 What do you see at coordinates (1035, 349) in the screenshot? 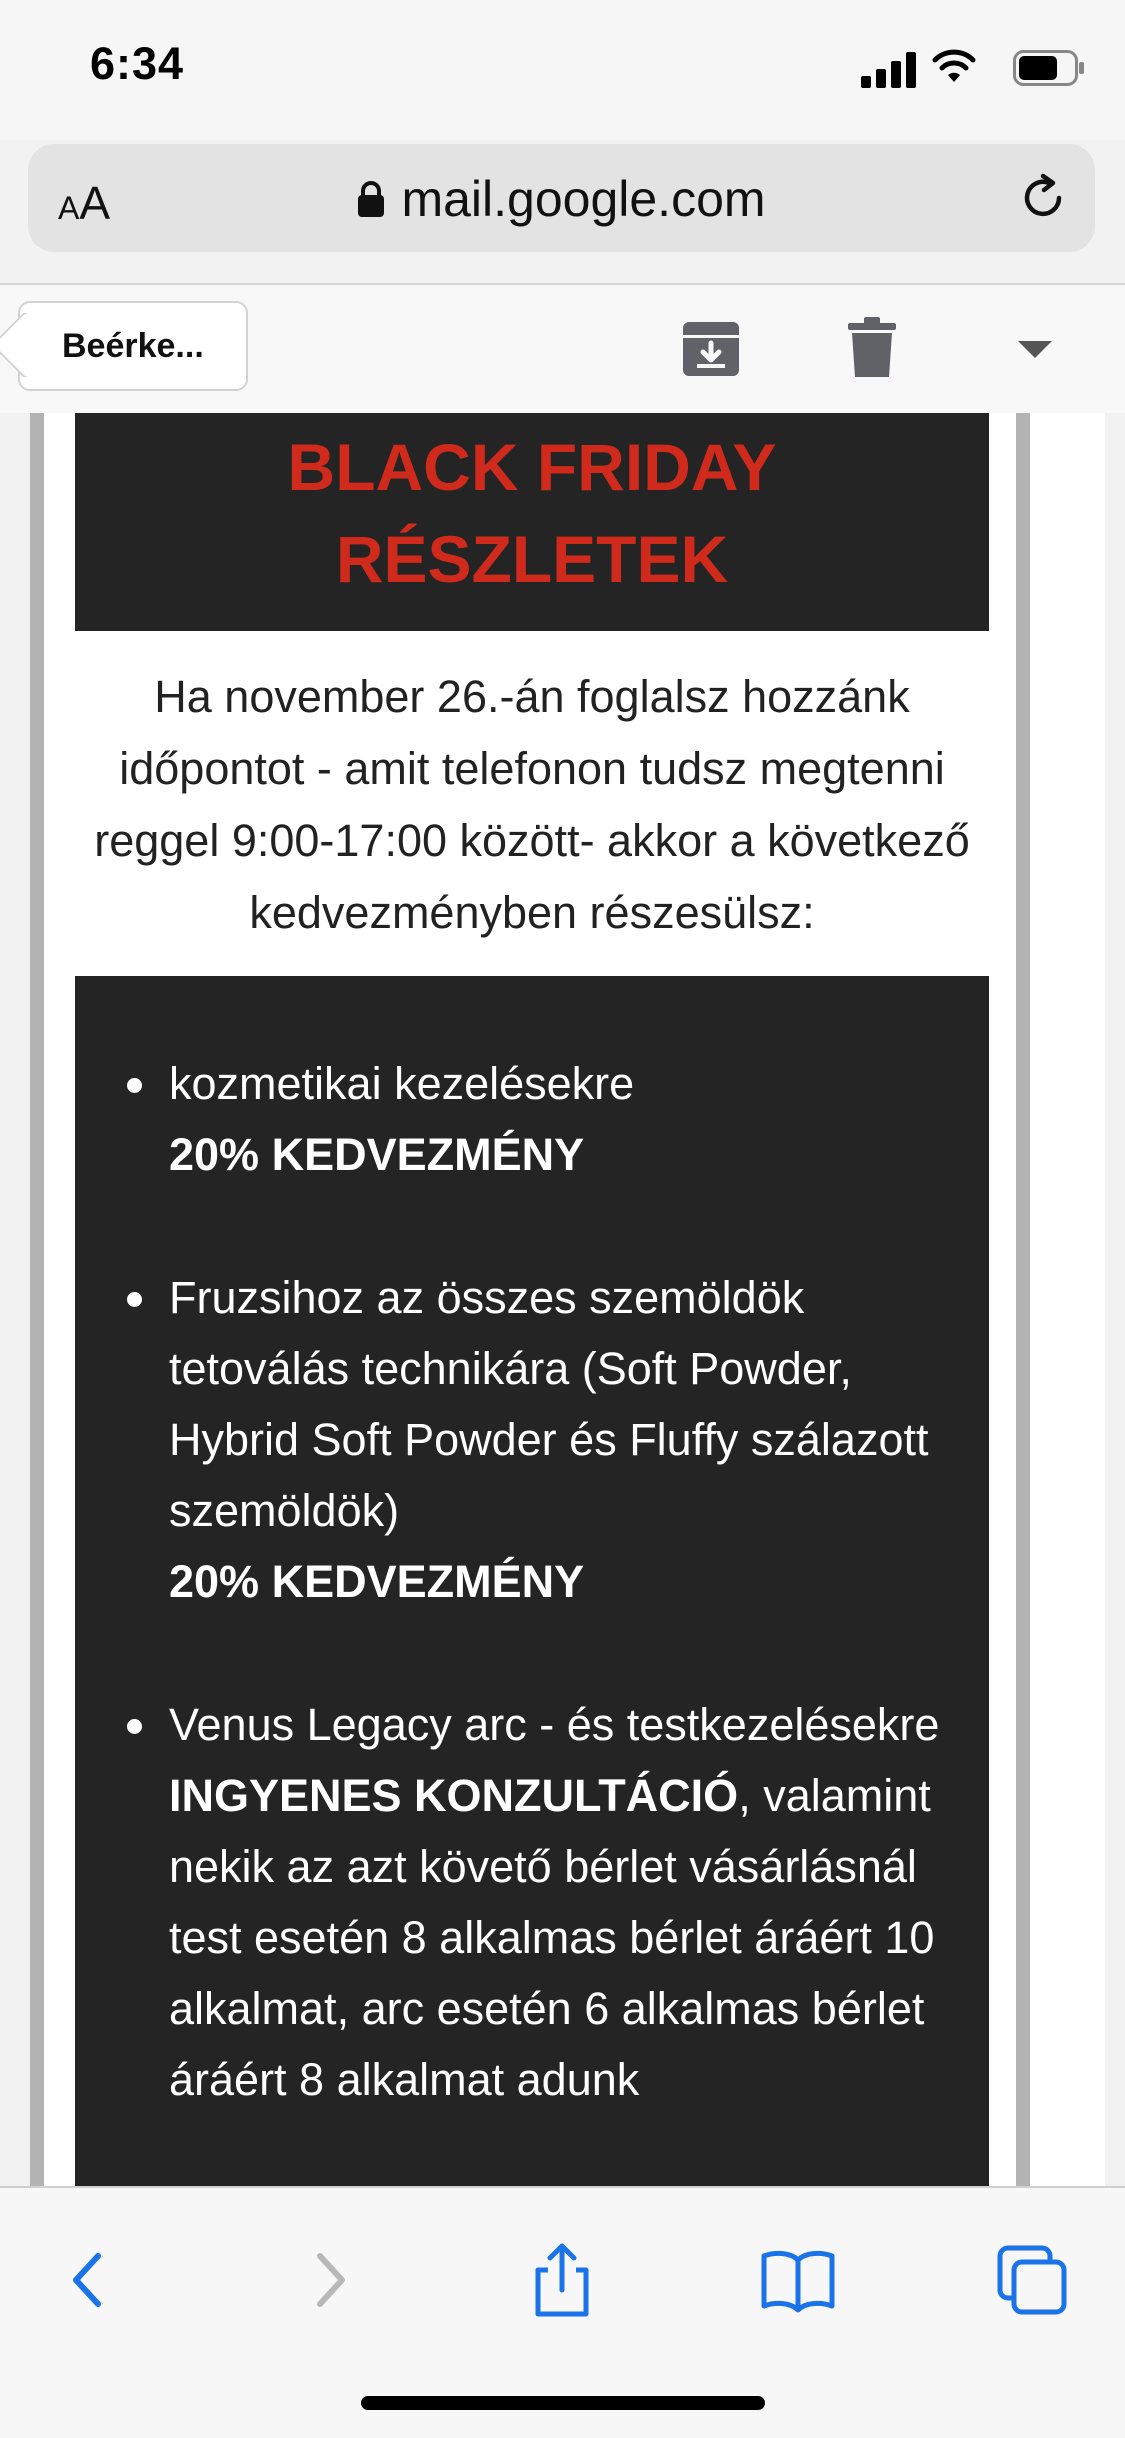
I see `caret-down-icon` at bounding box center [1035, 349].